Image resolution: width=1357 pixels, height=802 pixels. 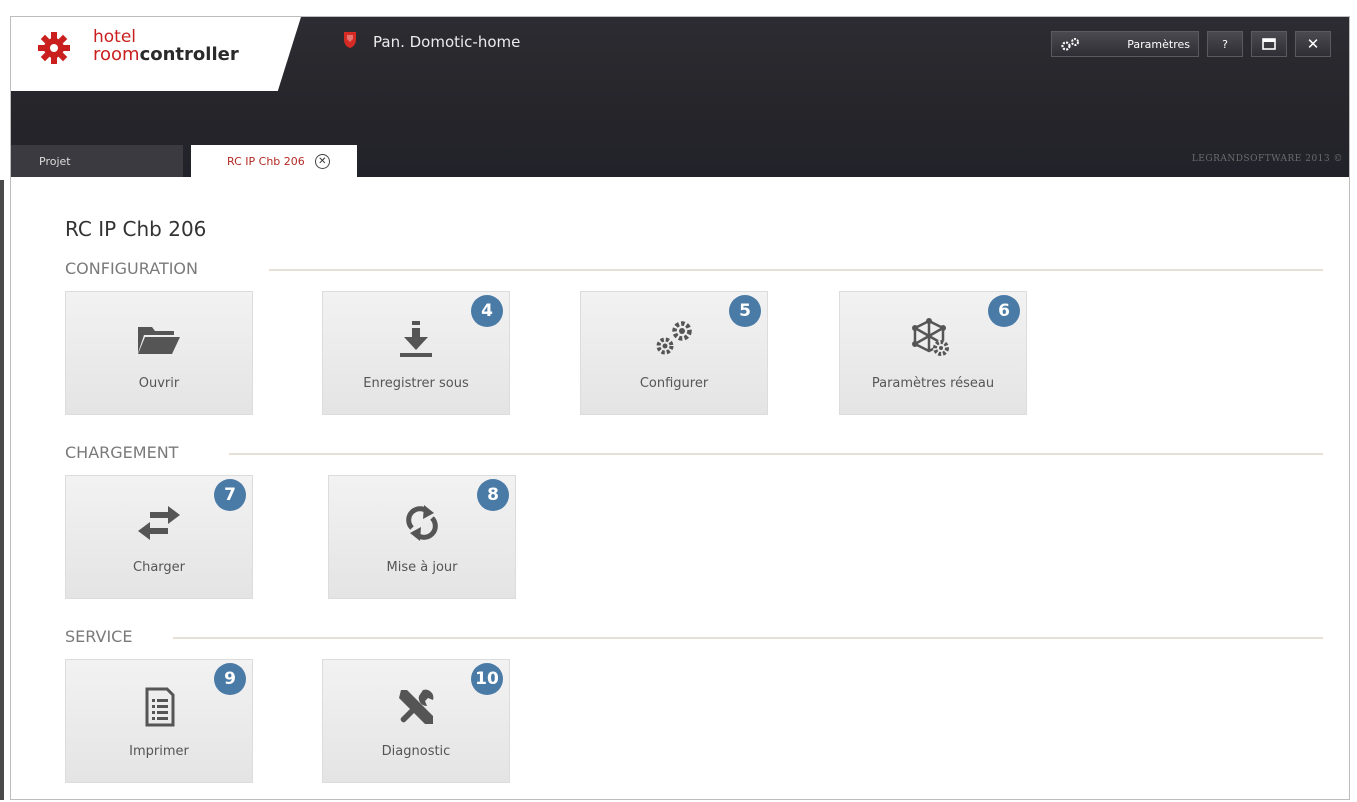 I want to click on settings-button: Paramètres, so click(x=1125, y=44).